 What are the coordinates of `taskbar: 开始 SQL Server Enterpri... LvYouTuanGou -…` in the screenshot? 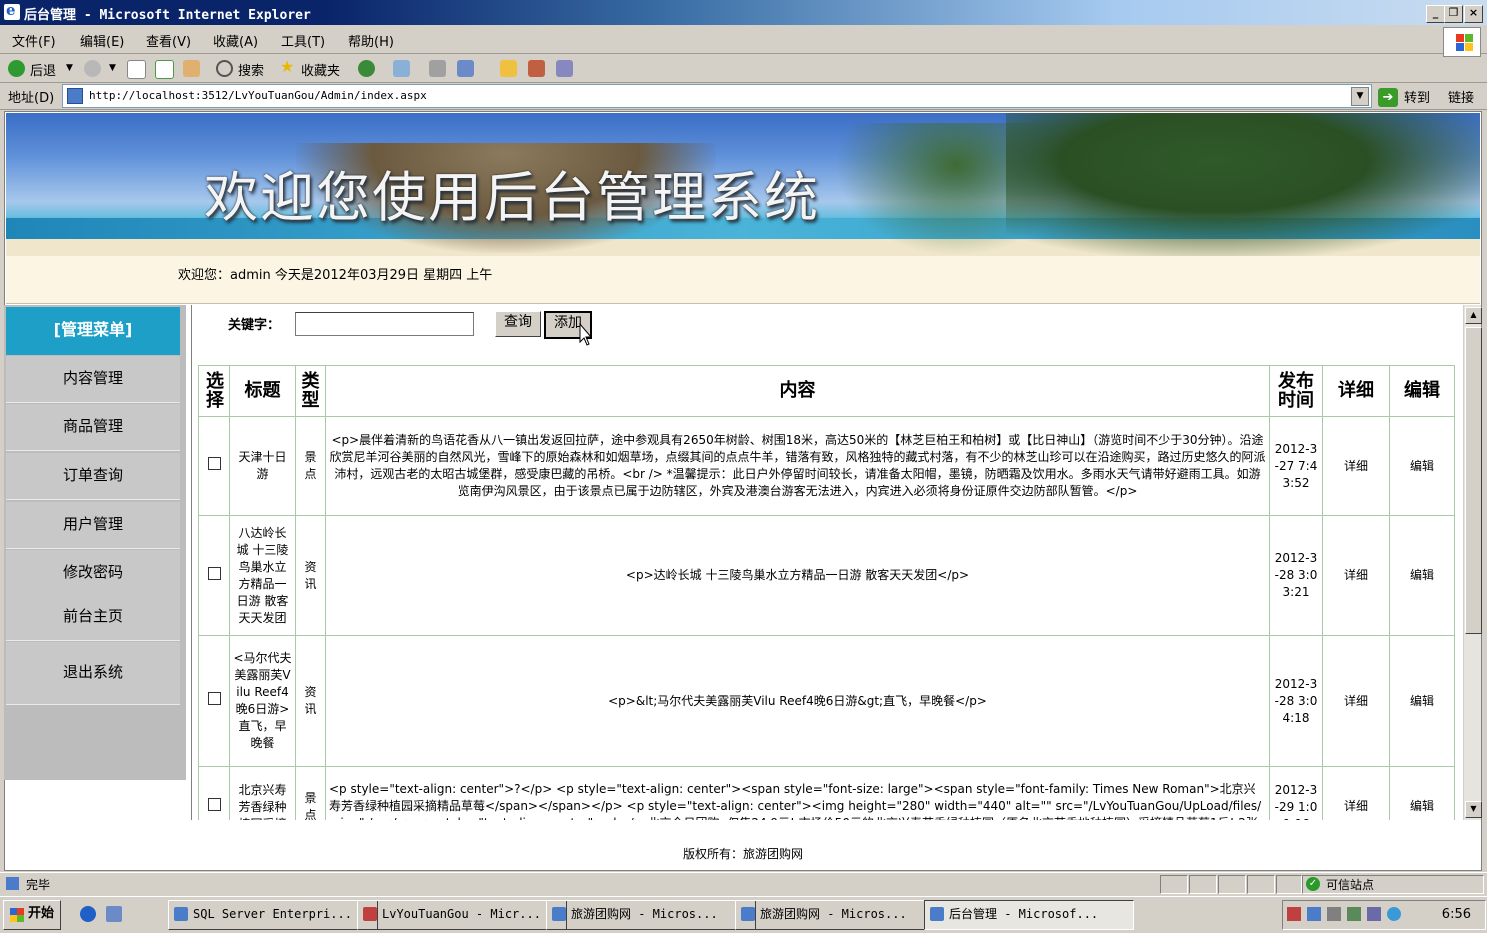 It's located at (743, 914).